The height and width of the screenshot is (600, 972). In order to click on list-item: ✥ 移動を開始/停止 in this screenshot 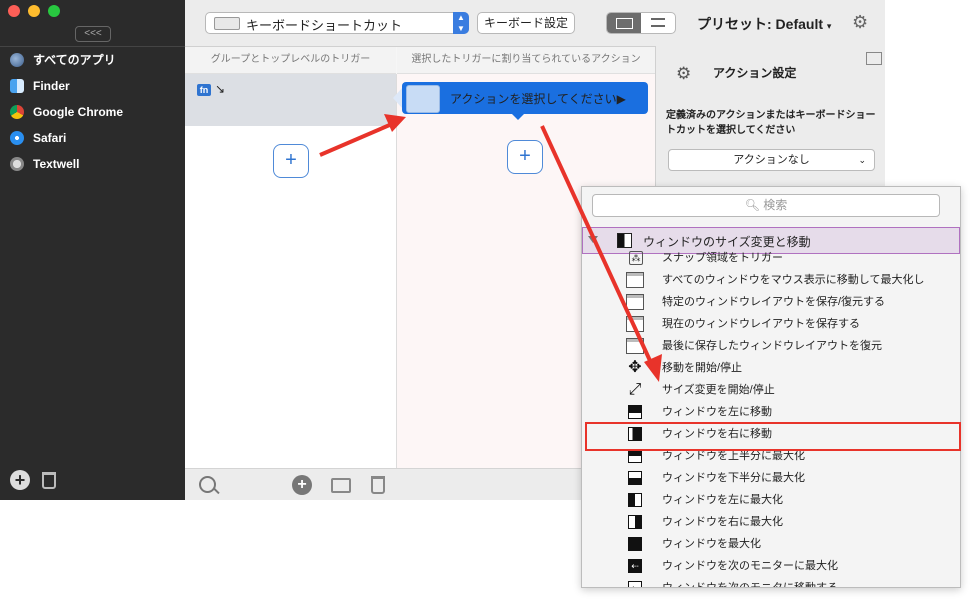, I will do `click(770, 368)`.